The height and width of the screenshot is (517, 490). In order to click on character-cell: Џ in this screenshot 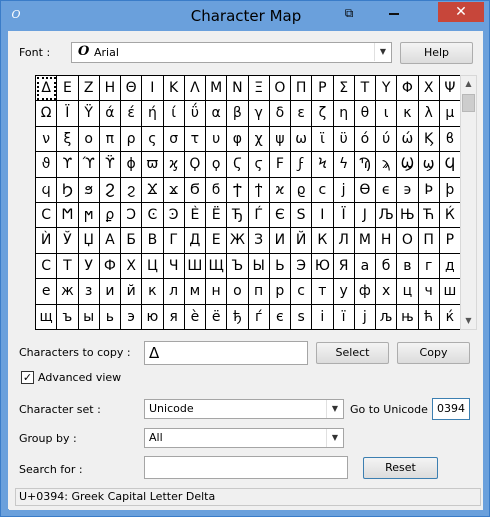, I will do `click(89, 241)`.